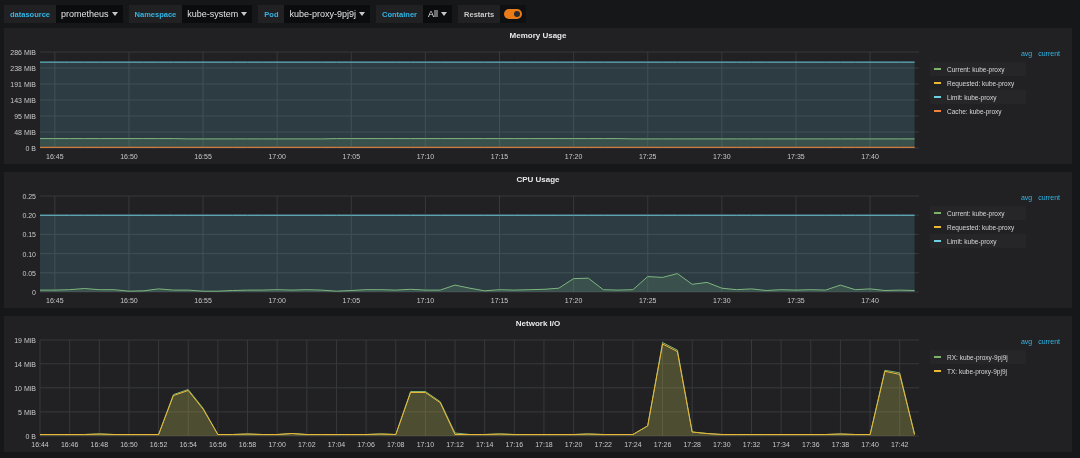  Describe the element at coordinates (513, 14) in the screenshot. I see `toggle-switch` at that location.